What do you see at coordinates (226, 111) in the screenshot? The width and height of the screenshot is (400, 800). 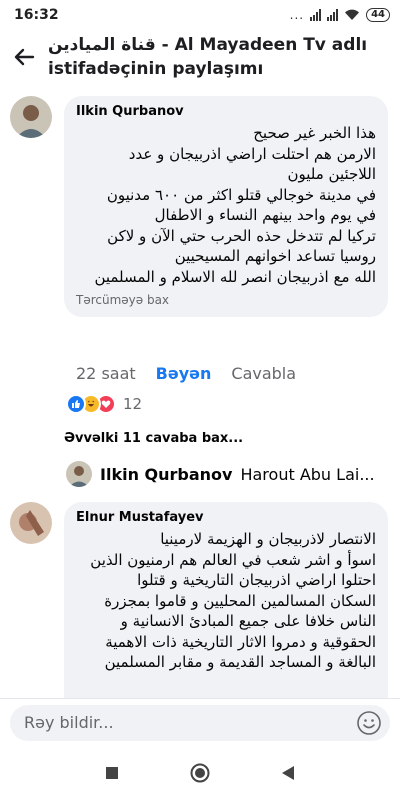 I see `comment-author: Ilkin Qurbanov` at bounding box center [226, 111].